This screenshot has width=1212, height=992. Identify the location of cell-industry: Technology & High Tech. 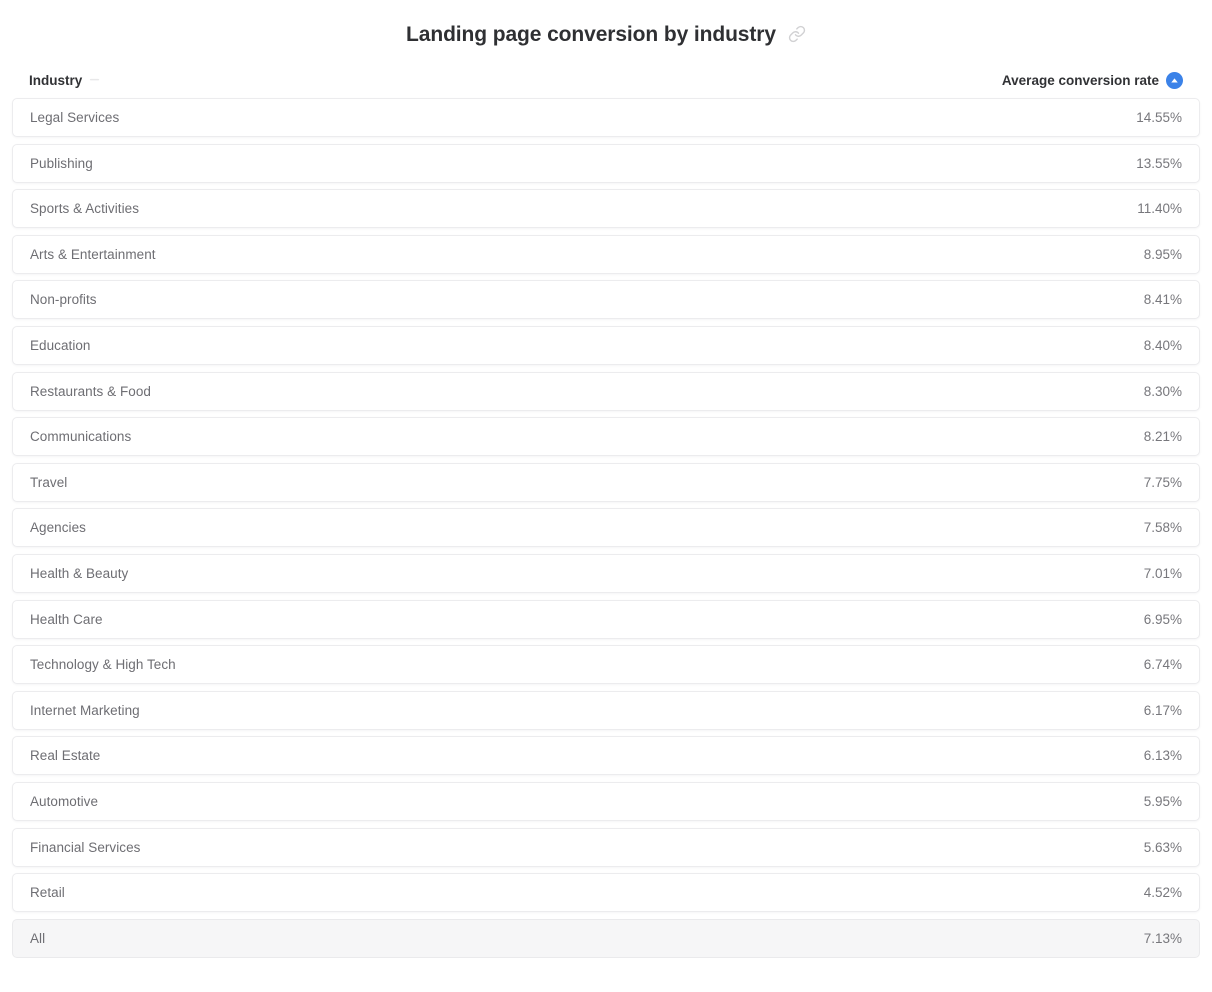
(103, 665).